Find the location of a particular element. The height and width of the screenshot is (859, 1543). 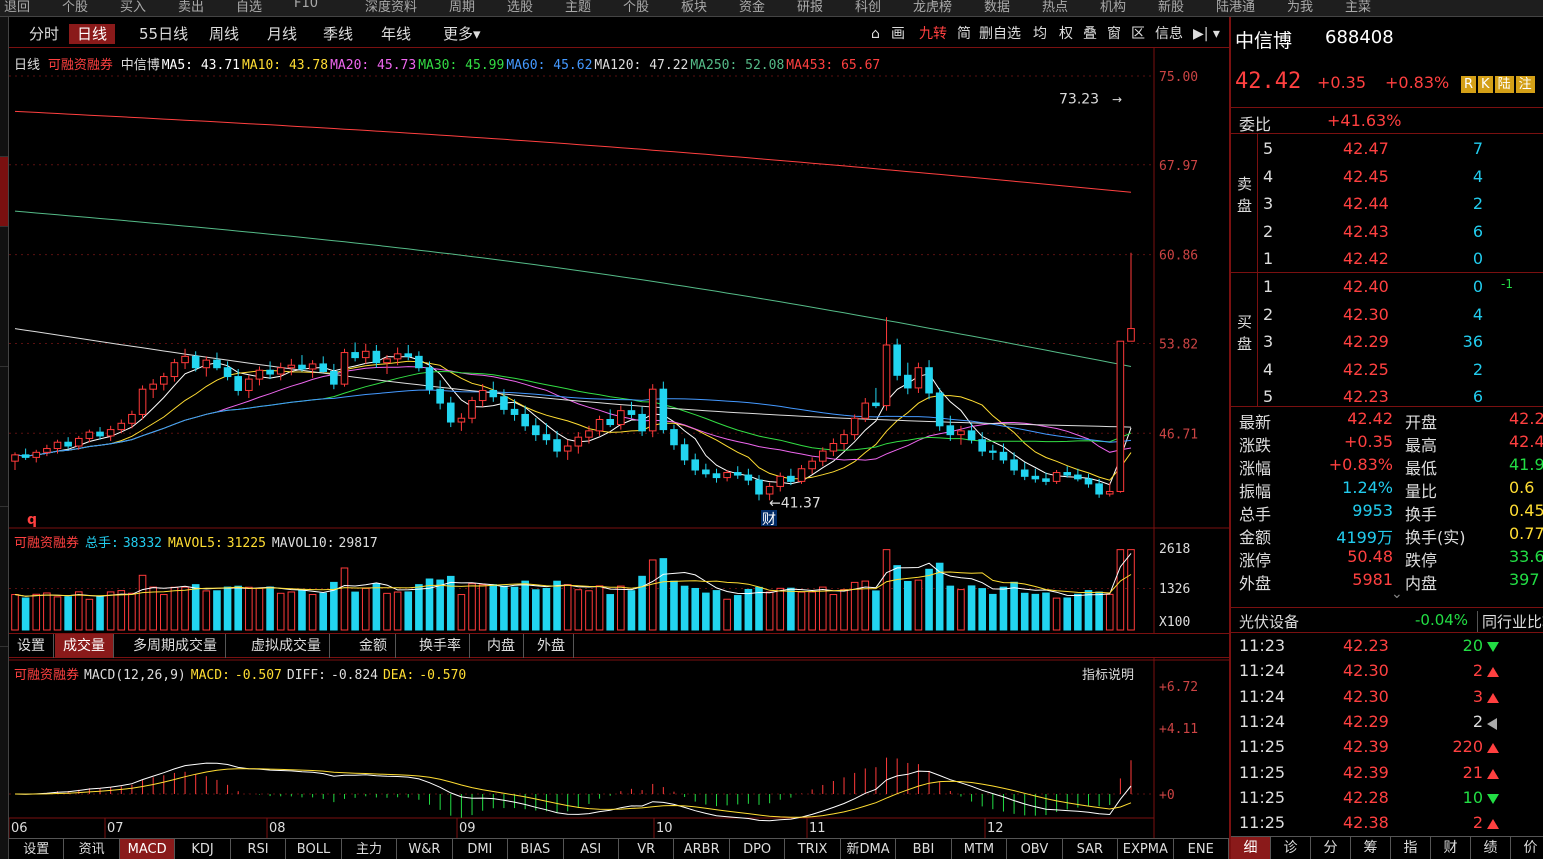

buy-level-row: 4 42.25 2 is located at coordinates (1372, 369).